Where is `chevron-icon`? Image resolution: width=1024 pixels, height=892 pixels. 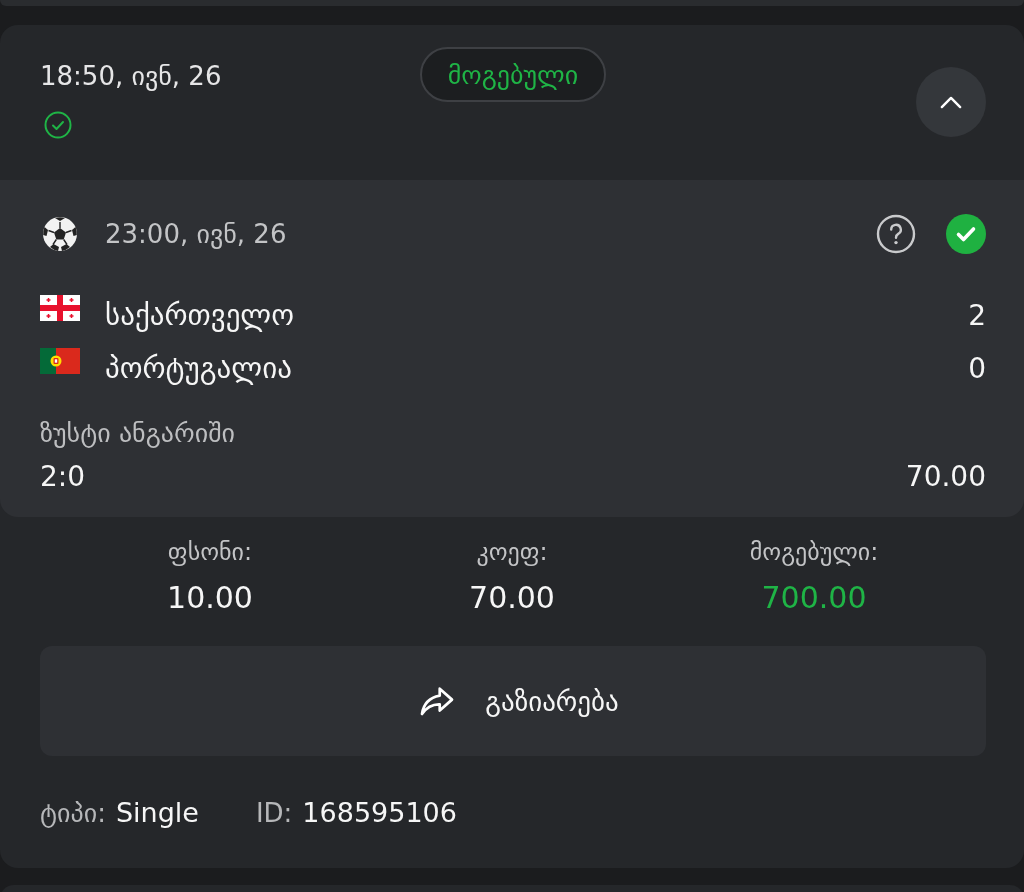 chevron-icon is located at coordinates (951, 102).